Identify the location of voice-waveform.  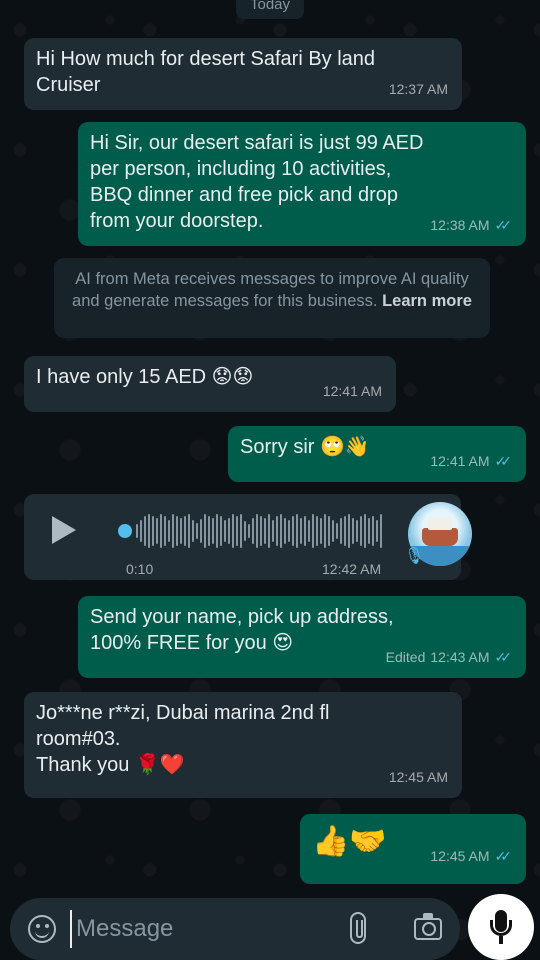
(262, 531).